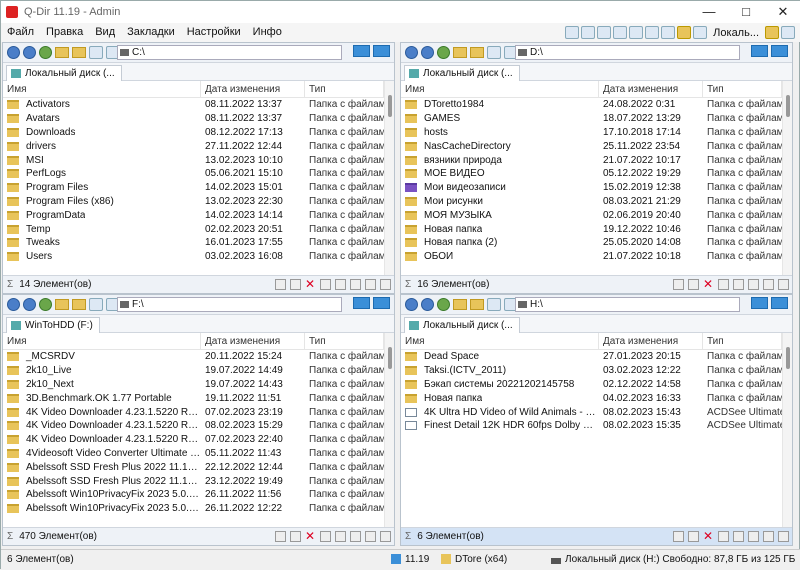  Describe the element at coordinates (636, 32) in the screenshot. I see `layout-5-icon` at that location.